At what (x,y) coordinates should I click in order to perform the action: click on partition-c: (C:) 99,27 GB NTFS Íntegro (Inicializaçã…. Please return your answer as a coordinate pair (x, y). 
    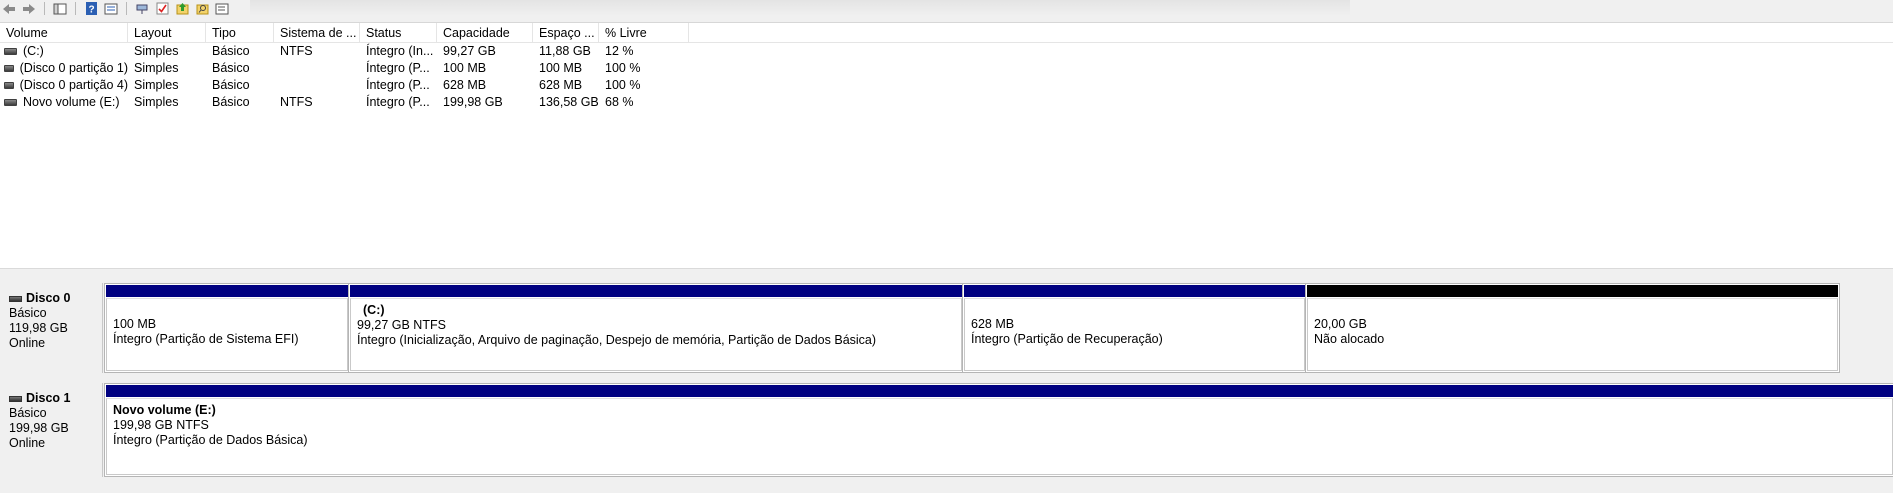
    Looking at the image, I should click on (656, 328).